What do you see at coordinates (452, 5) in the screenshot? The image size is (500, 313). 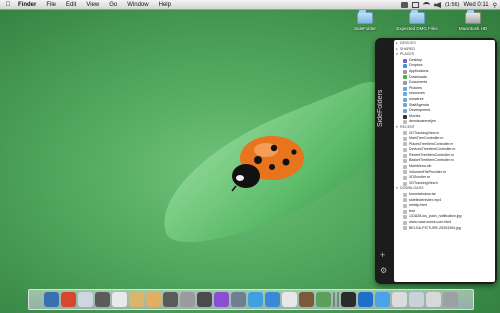 I see `battery-status: (1:56)` at bounding box center [452, 5].